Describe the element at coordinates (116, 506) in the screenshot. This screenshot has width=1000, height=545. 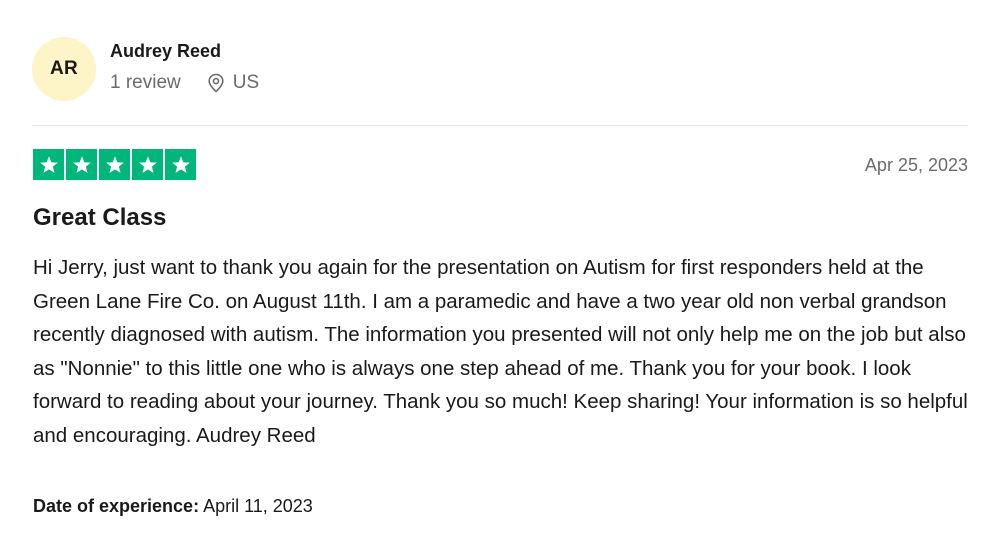
I see `experience-label: Date of experience:` at that location.